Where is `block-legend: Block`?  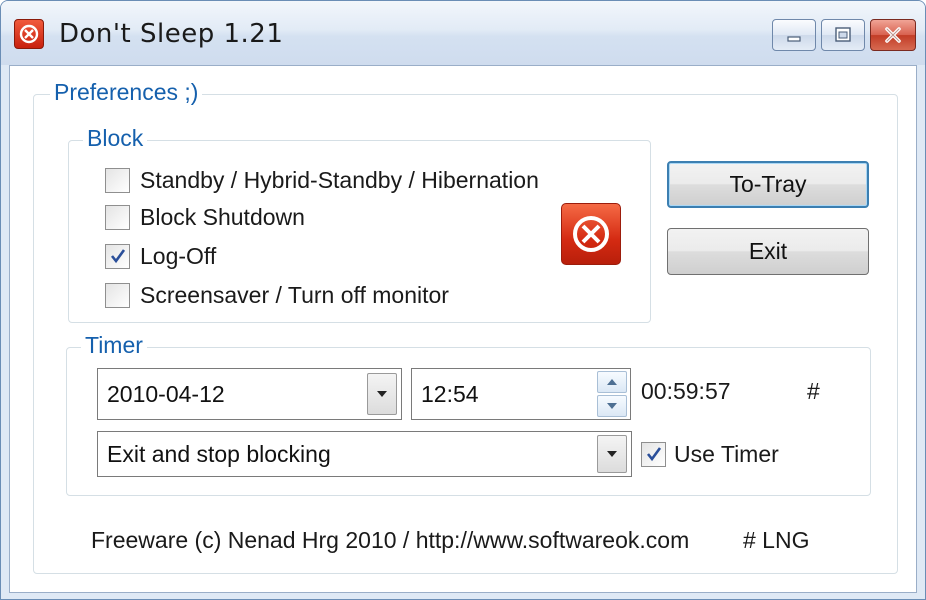 block-legend: Block is located at coordinates (115, 138).